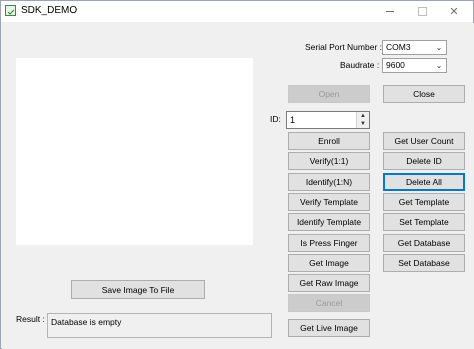  Describe the element at coordinates (237, 11) in the screenshot. I see `title-bar: SDK_DEMO ✕` at that location.